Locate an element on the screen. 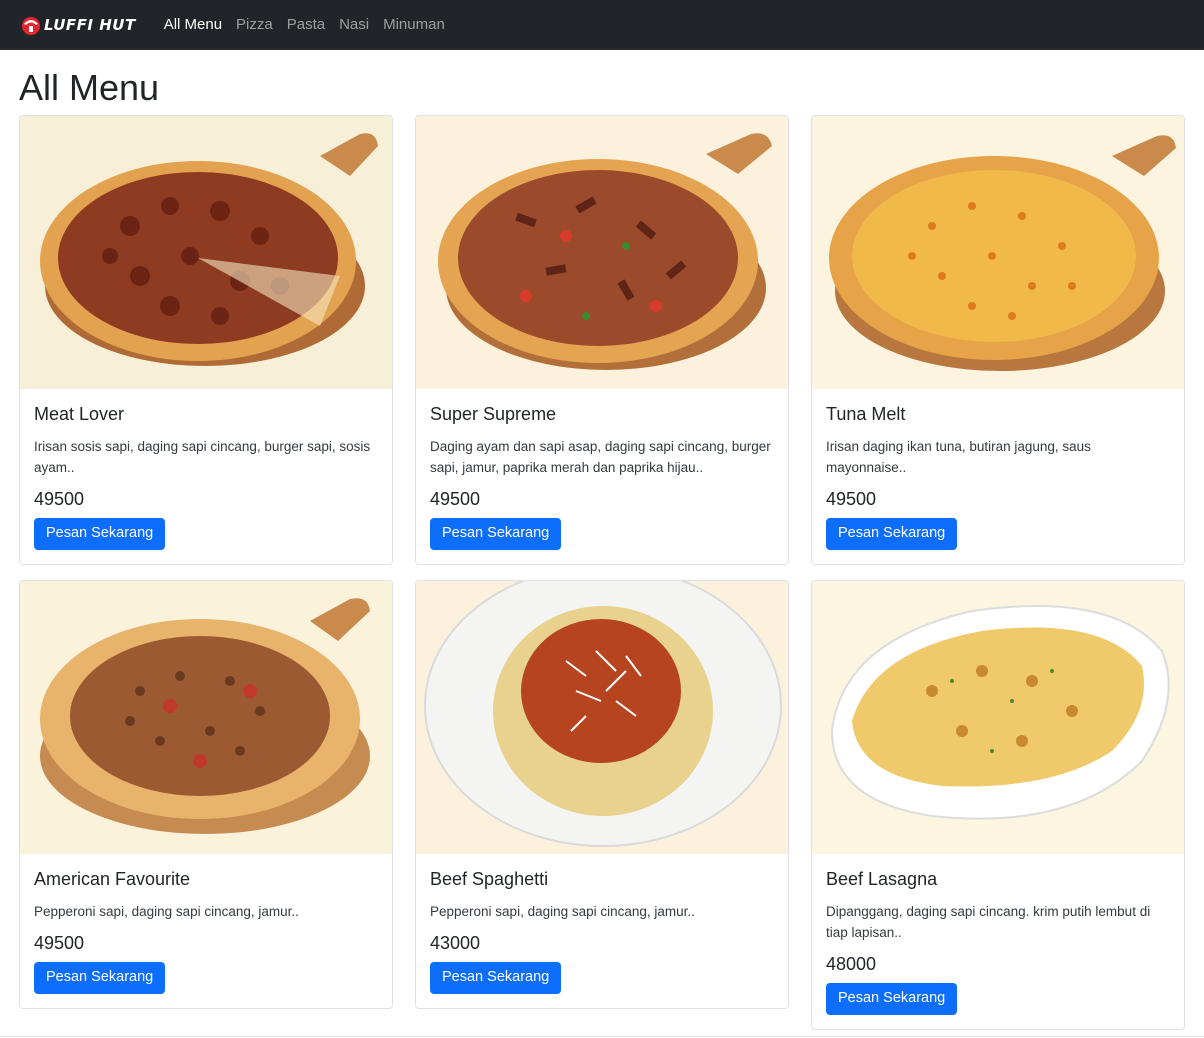 Image resolution: width=1204 pixels, height=1038 pixels. brand-logo: LUFFI HUT is located at coordinates (78, 25).